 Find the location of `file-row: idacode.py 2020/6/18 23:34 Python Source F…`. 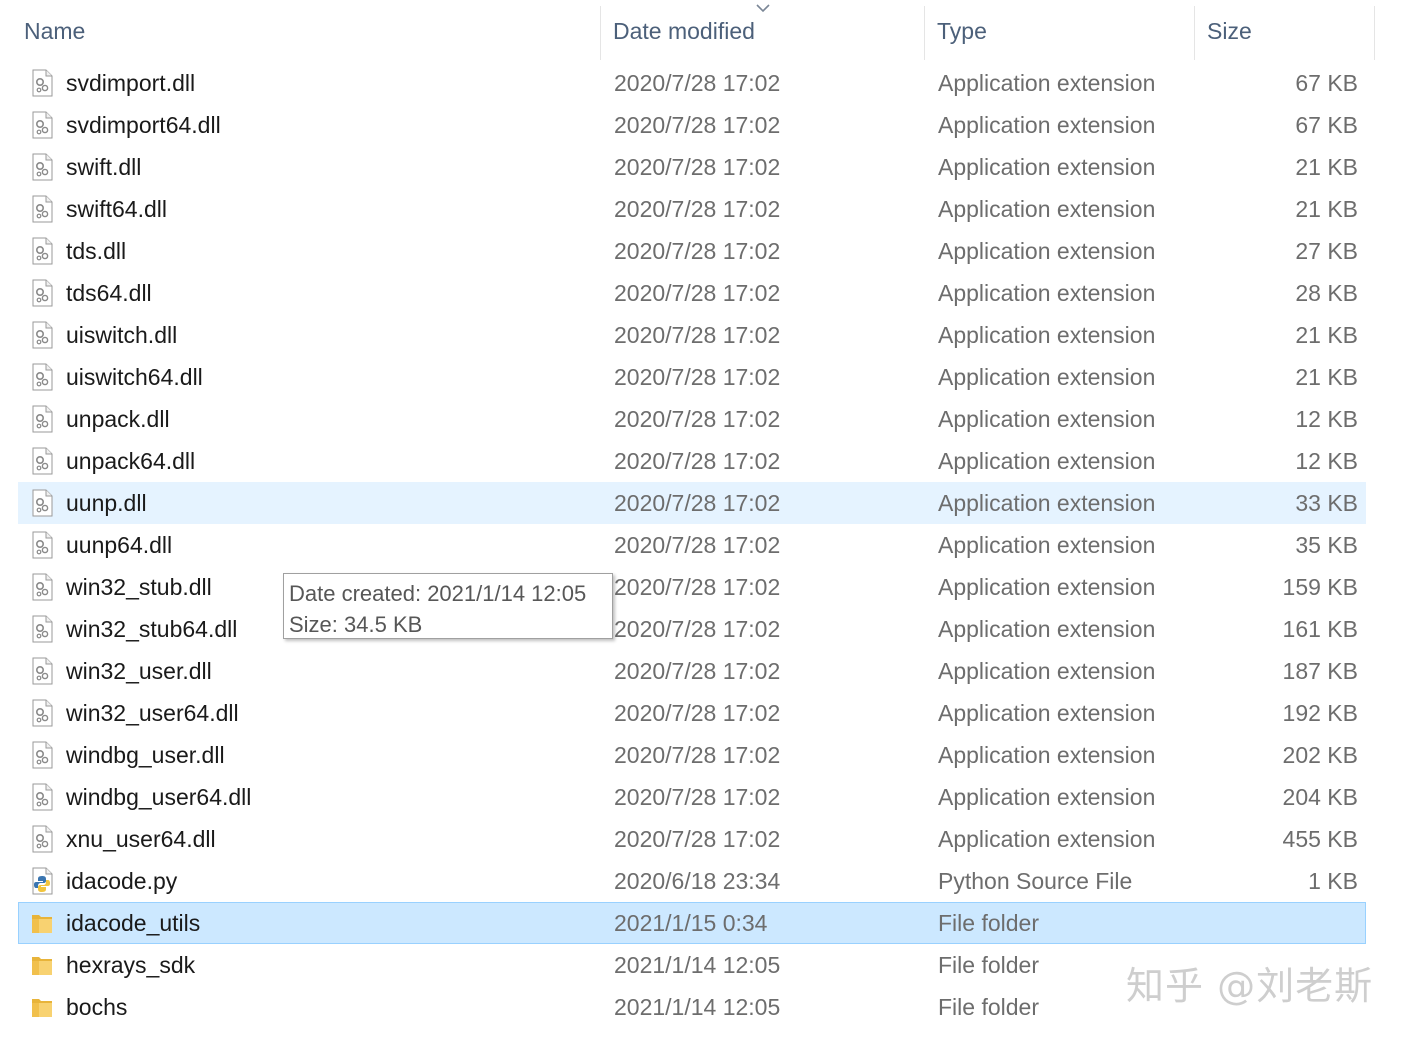

file-row: idacode.py 2020/6/18 23:34 Python Source F… is located at coordinates (692, 881).